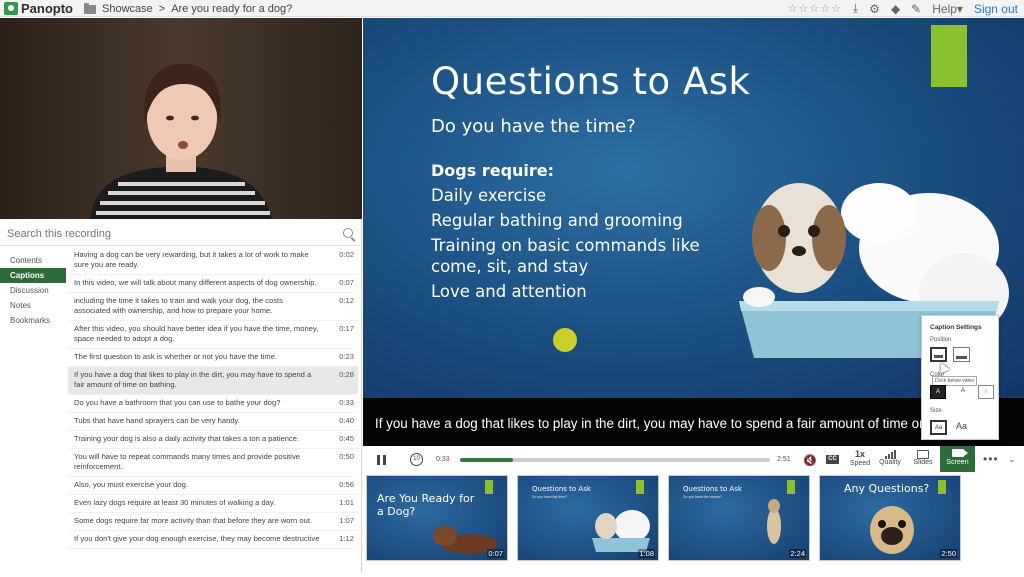  Describe the element at coordinates (33, 275) in the screenshot. I see `tab-captions: Captions` at that location.